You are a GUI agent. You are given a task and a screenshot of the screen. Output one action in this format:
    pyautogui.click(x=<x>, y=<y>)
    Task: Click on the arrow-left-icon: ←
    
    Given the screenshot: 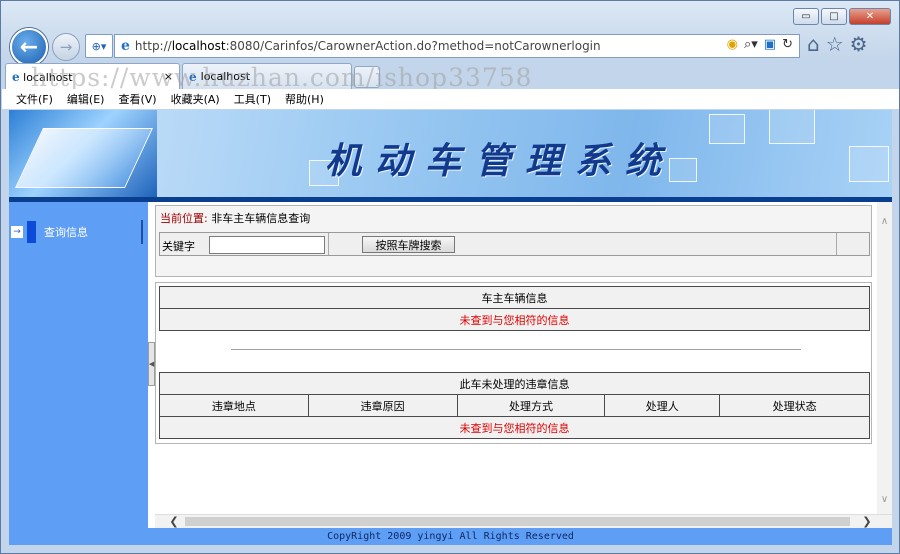 What is the action you would take?
    pyautogui.click(x=29, y=47)
    